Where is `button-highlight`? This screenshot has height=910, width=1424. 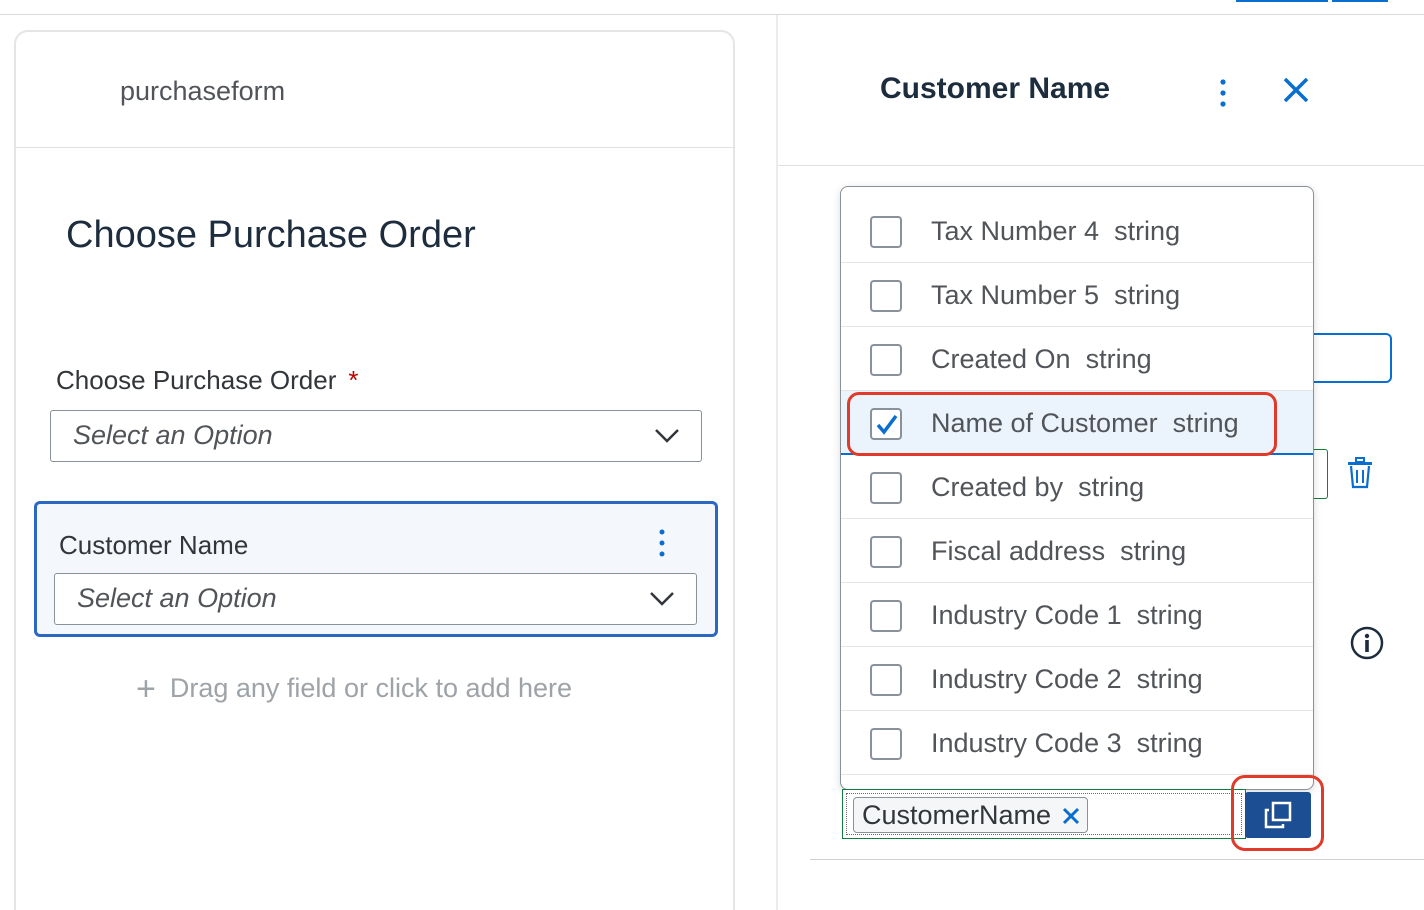 button-highlight is located at coordinates (1277, 813).